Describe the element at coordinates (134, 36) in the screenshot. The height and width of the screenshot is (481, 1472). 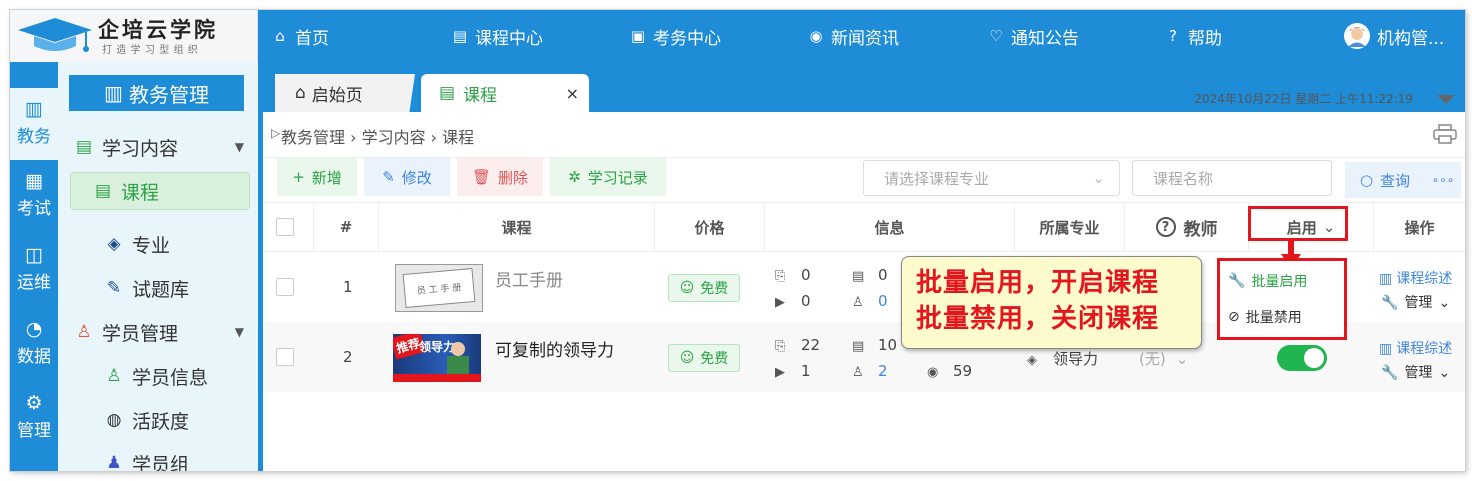
I see `logo: 企培云学院 打造学习型组织` at that location.